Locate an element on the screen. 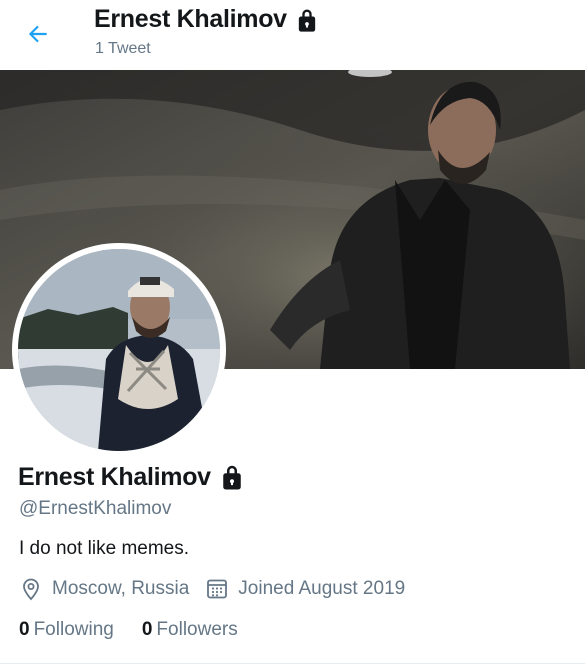 The height and width of the screenshot is (665, 585). profile-name: Ernest Khalimov is located at coordinates (132, 477).